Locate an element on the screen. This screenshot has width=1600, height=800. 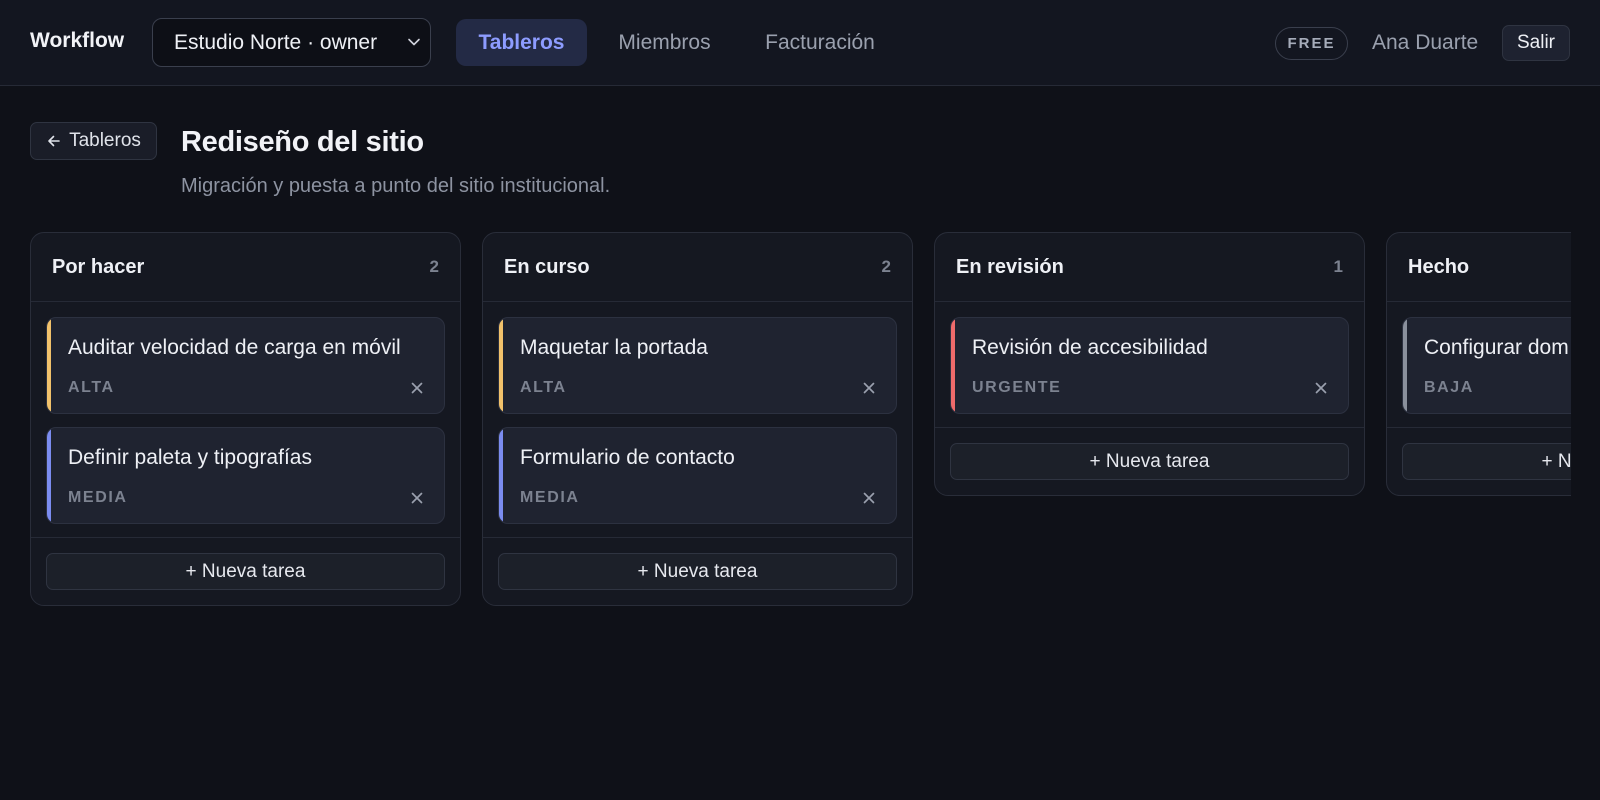
column-header: Hecho is located at coordinates (1479, 267).